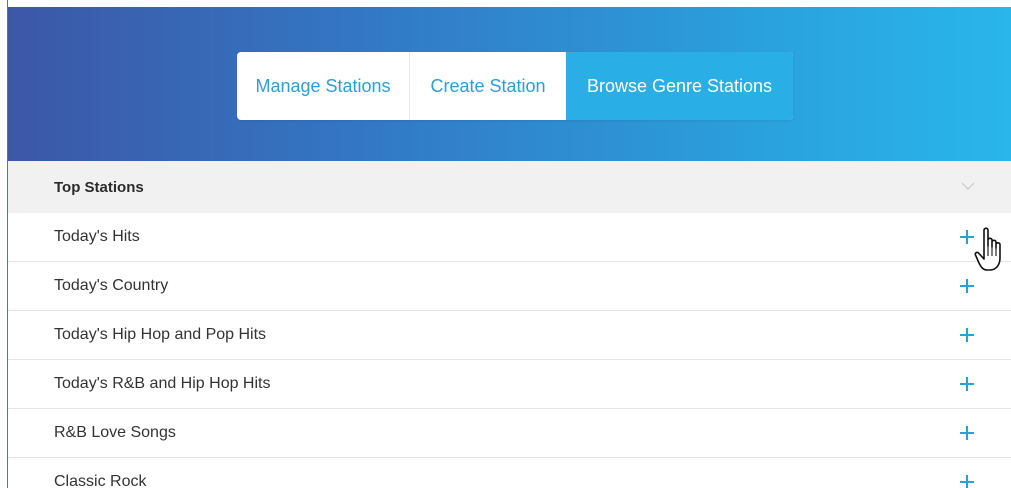  I want to click on chevron-down-icon, so click(968, 186).